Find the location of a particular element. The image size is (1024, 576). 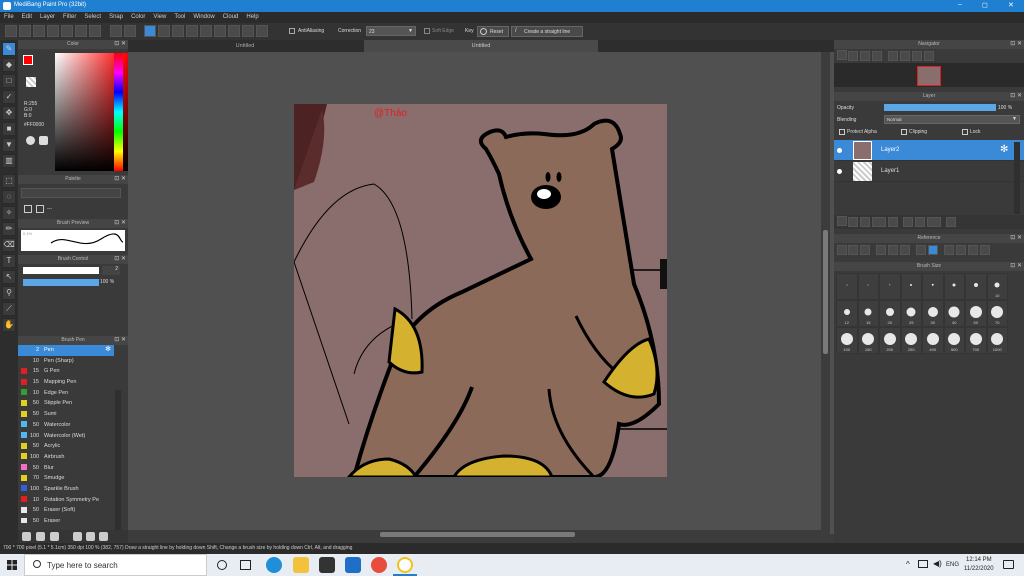

brush-item: 50 Stipple Pen is located at coordinates (66, 403).